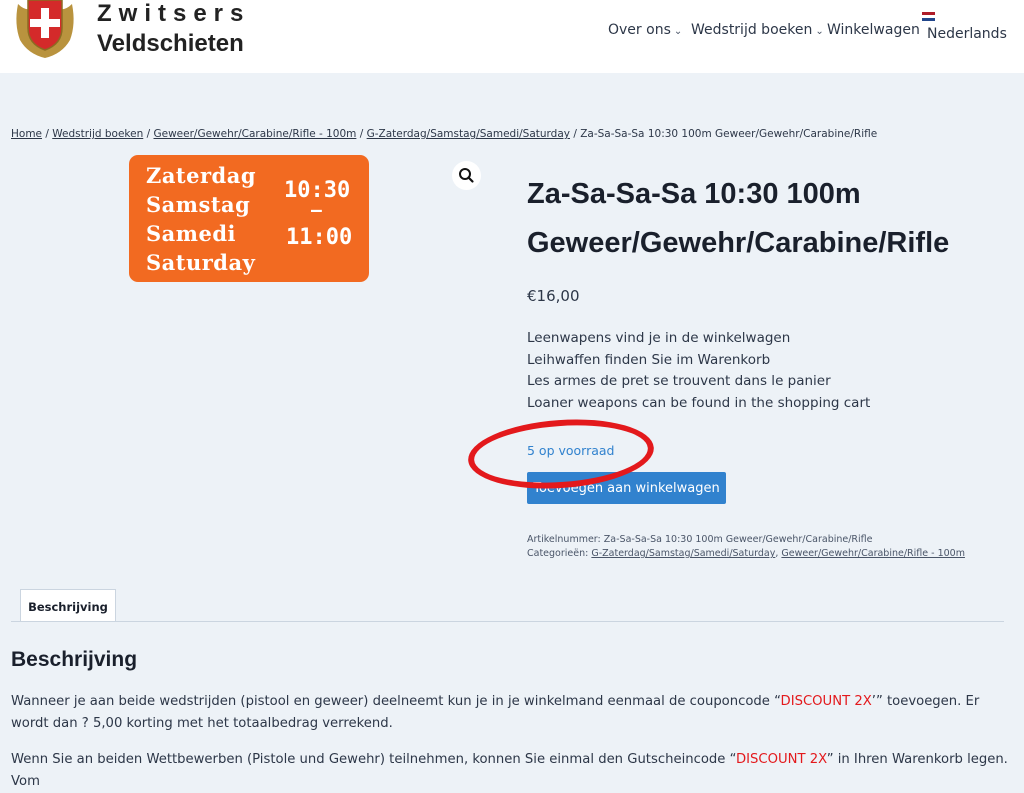  Describe the element at coordinates (255, 134) in the screenshot. I see `breadcrumb-link-rifle: Geweer/Gewehr/Carabine/Rifle - 100m` at that location.